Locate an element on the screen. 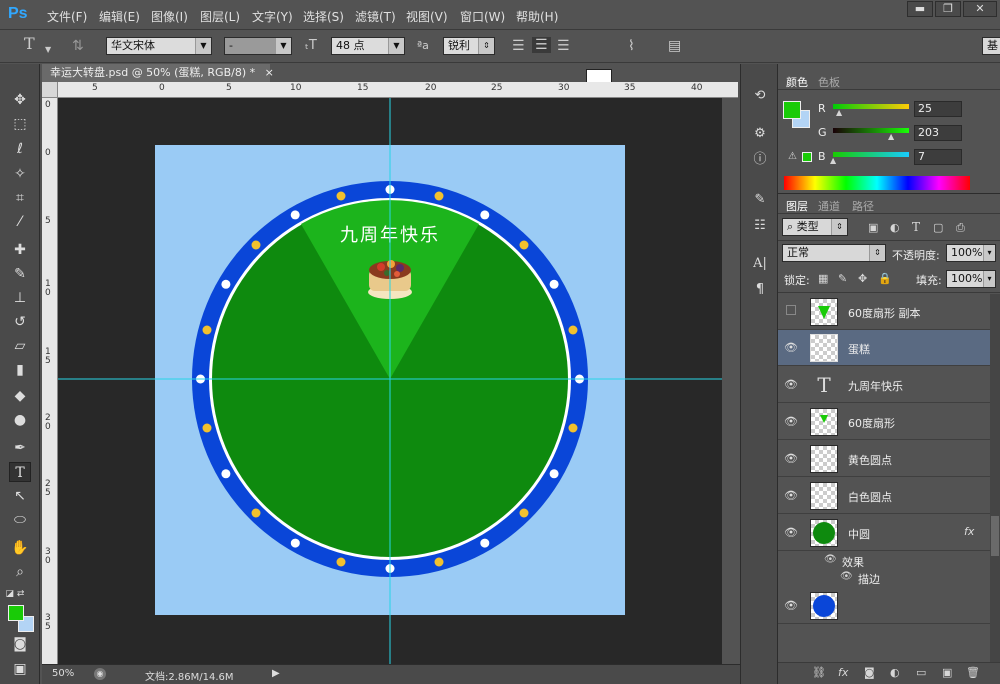 This screenshot has width=1000, height=684. lock-position-icon: ✥ is located at coordinates (862, 278).